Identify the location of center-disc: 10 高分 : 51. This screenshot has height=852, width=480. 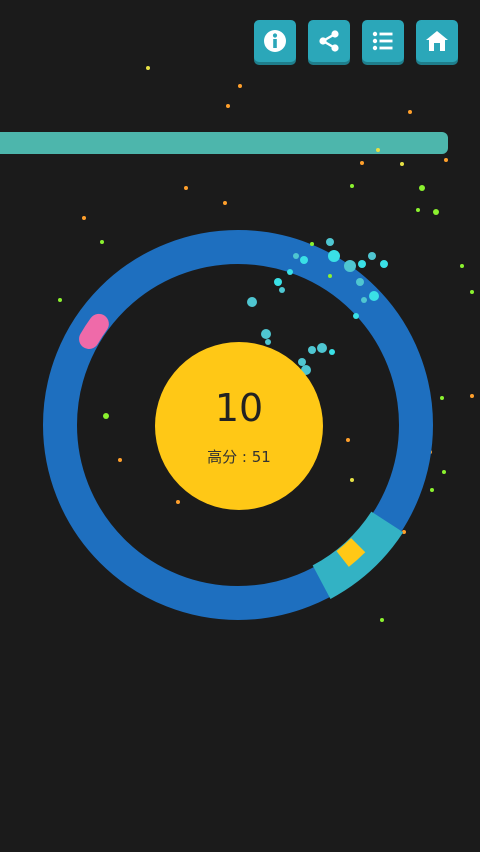
(239, 426).